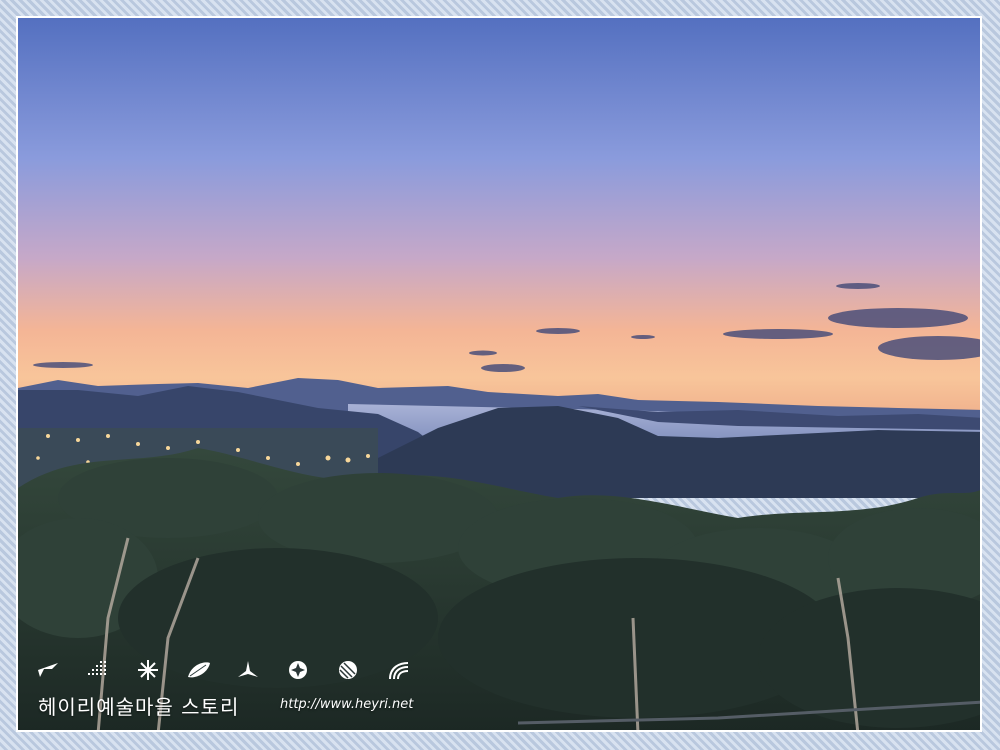 This screenshot has width=1000, height=750. Describe the element at coordinates (413, 670) in the screenshot. I see `rainbow-arc-icon` at that location.